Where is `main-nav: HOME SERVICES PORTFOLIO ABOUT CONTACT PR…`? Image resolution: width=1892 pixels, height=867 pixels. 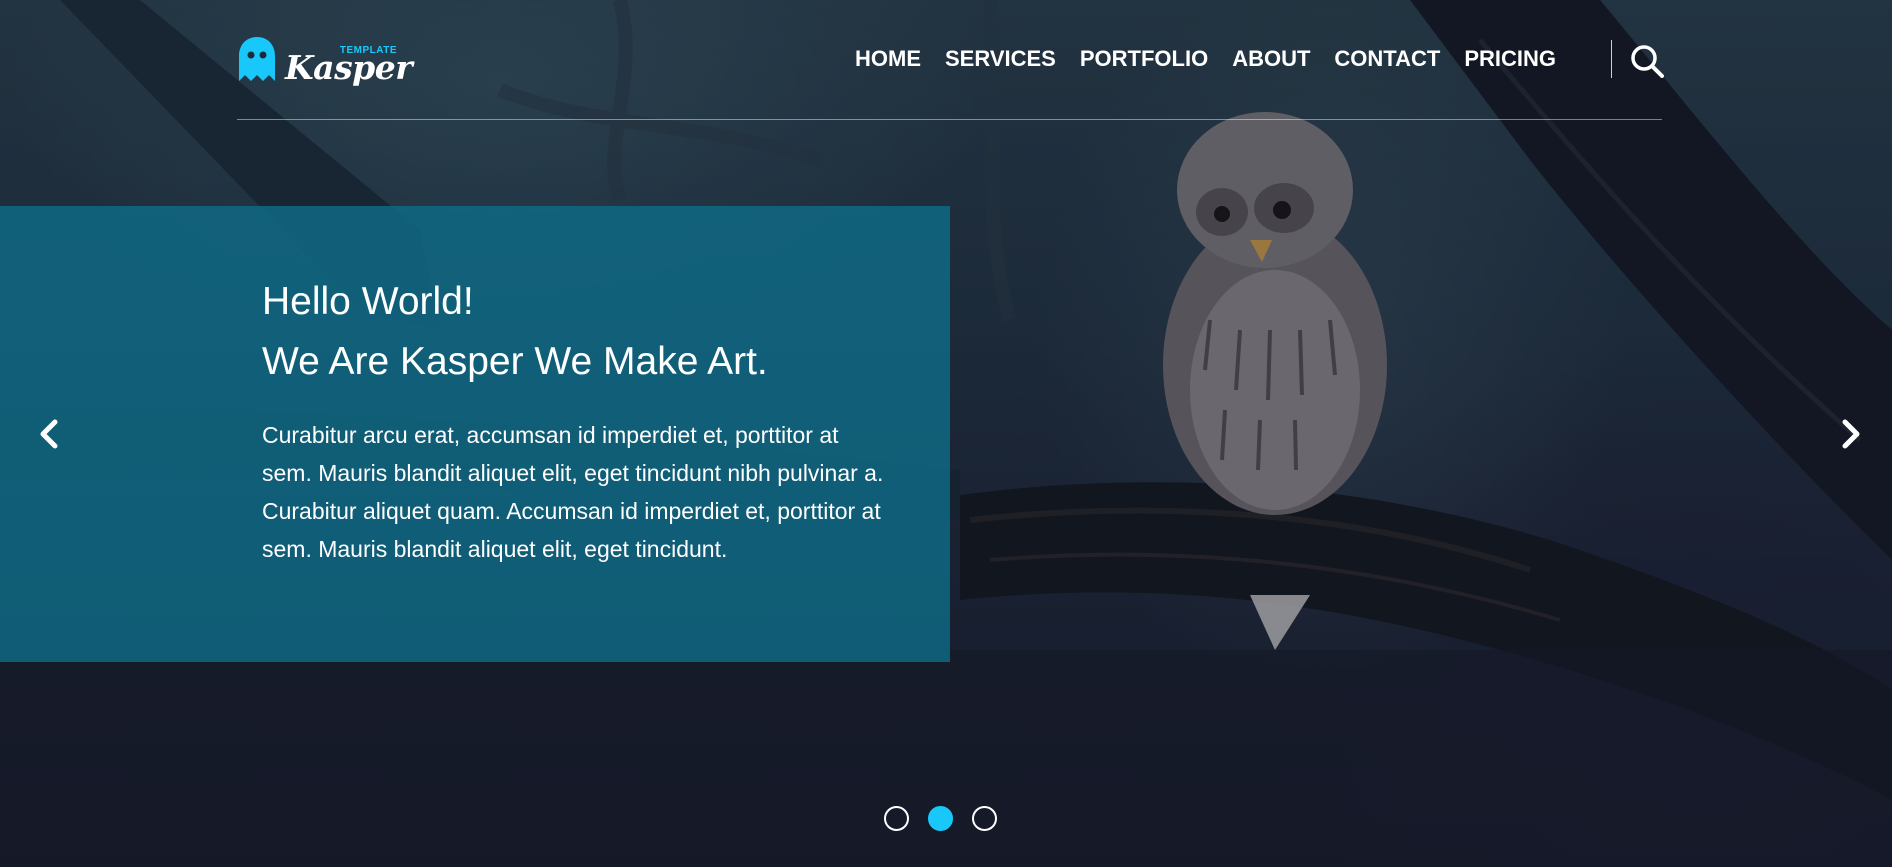 main-nav: HOME SERVICES PORTFOLIO ABOUT CONTACT PR… is located at coordinates (1205, 59).